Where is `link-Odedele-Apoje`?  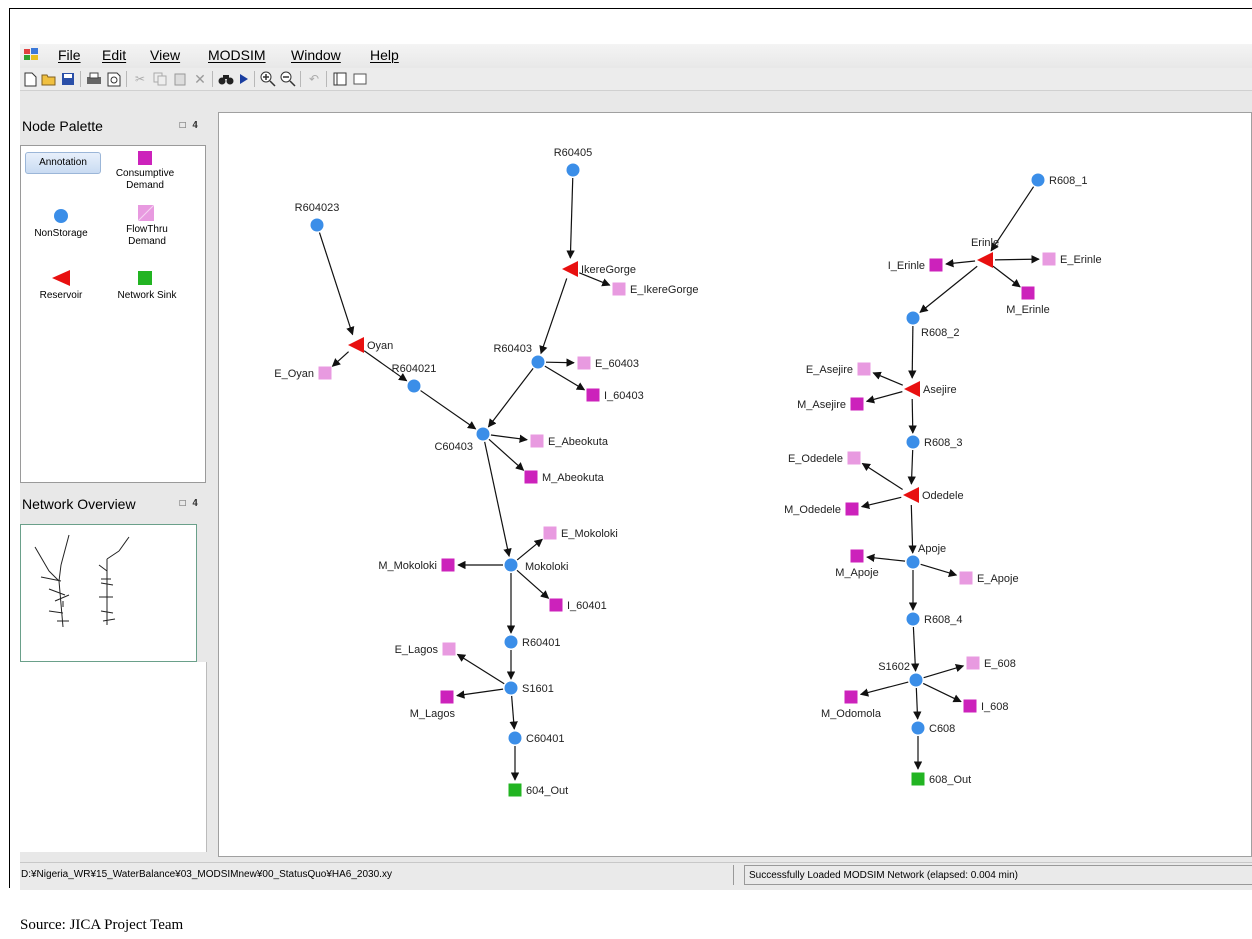
link-Odedele-Apoje is located at coordinates (912, 529).